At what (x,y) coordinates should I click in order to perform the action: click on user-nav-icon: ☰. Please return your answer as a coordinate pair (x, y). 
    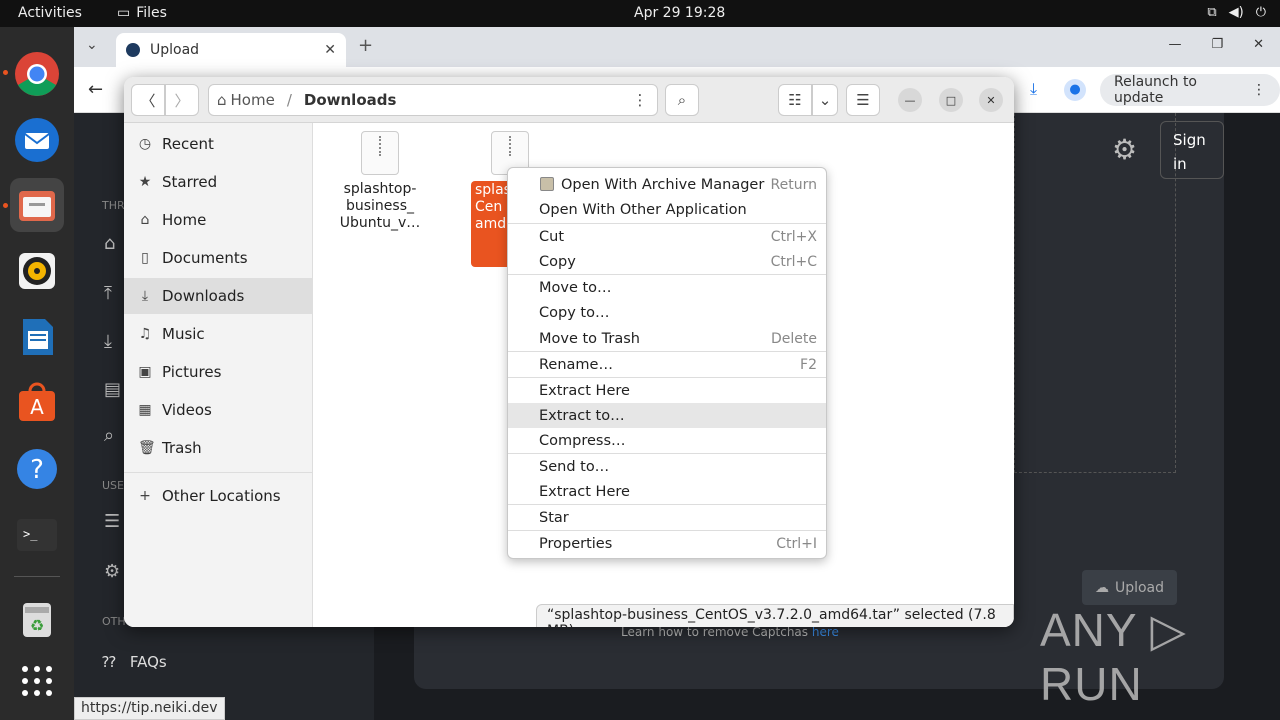
    Looking at the image, I should click on (112, 521).